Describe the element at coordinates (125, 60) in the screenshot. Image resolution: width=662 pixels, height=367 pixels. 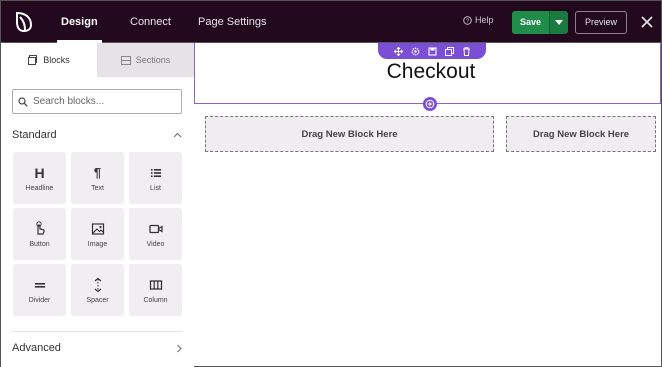
I see `sections-icon` at that location.